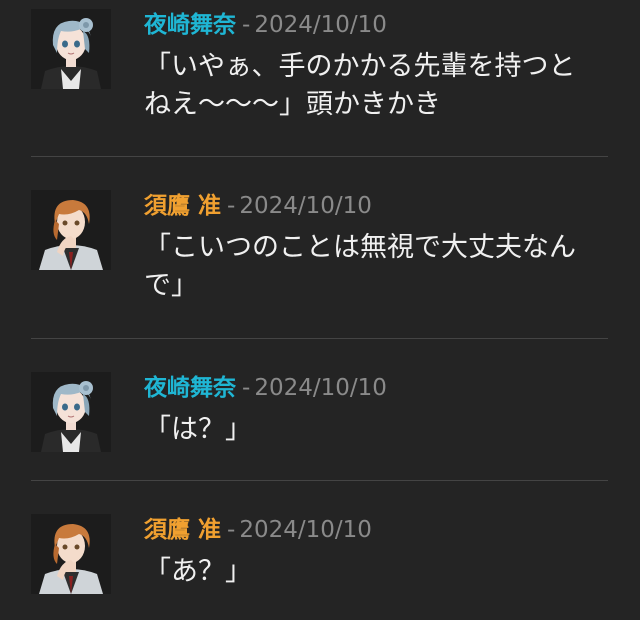 The height and width of the screenshot is (620, 640). Describe the element at coordinates (292, 104) in the screenshot. I see `message-line: ねえ～～～」頭かきかき` at that location.